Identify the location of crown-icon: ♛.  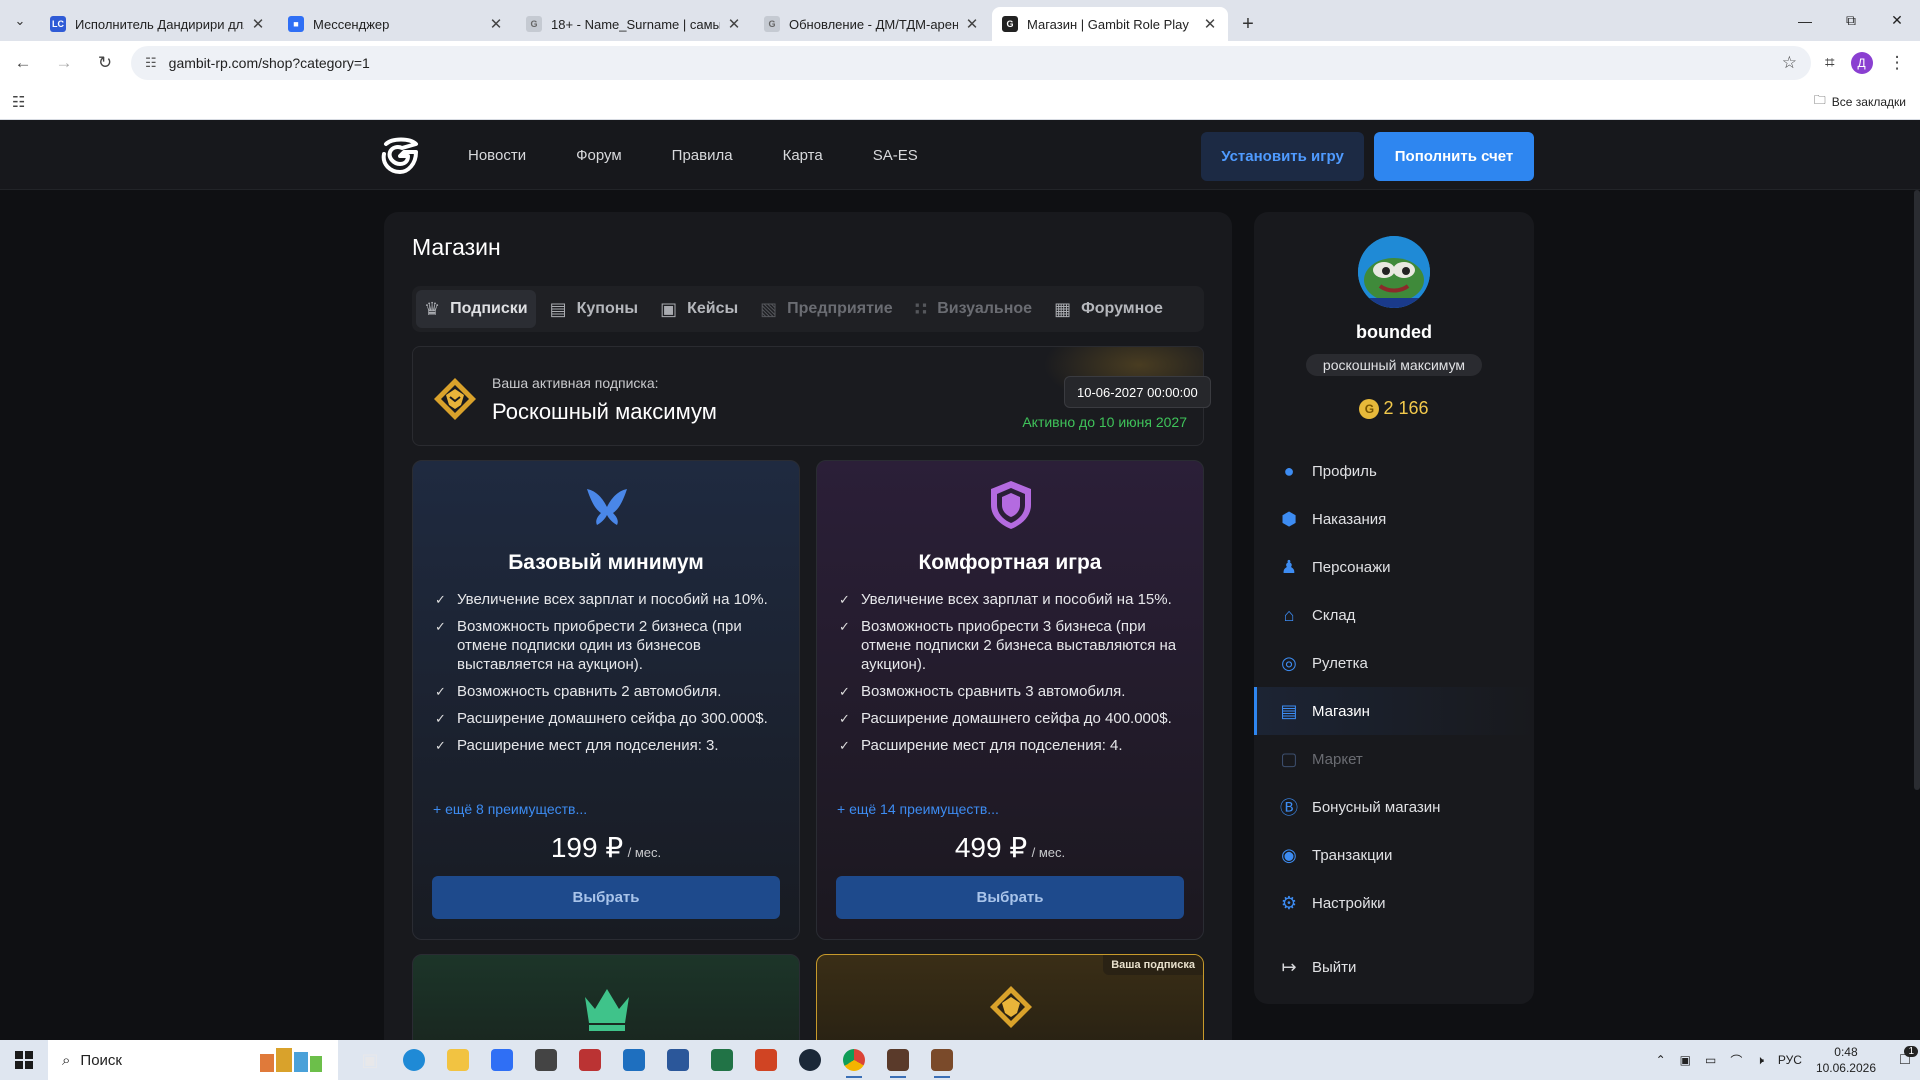
(432, 308).